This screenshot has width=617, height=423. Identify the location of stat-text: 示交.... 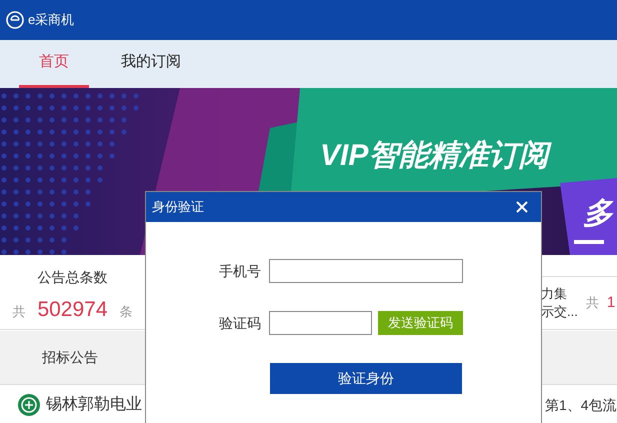
(559, 312).